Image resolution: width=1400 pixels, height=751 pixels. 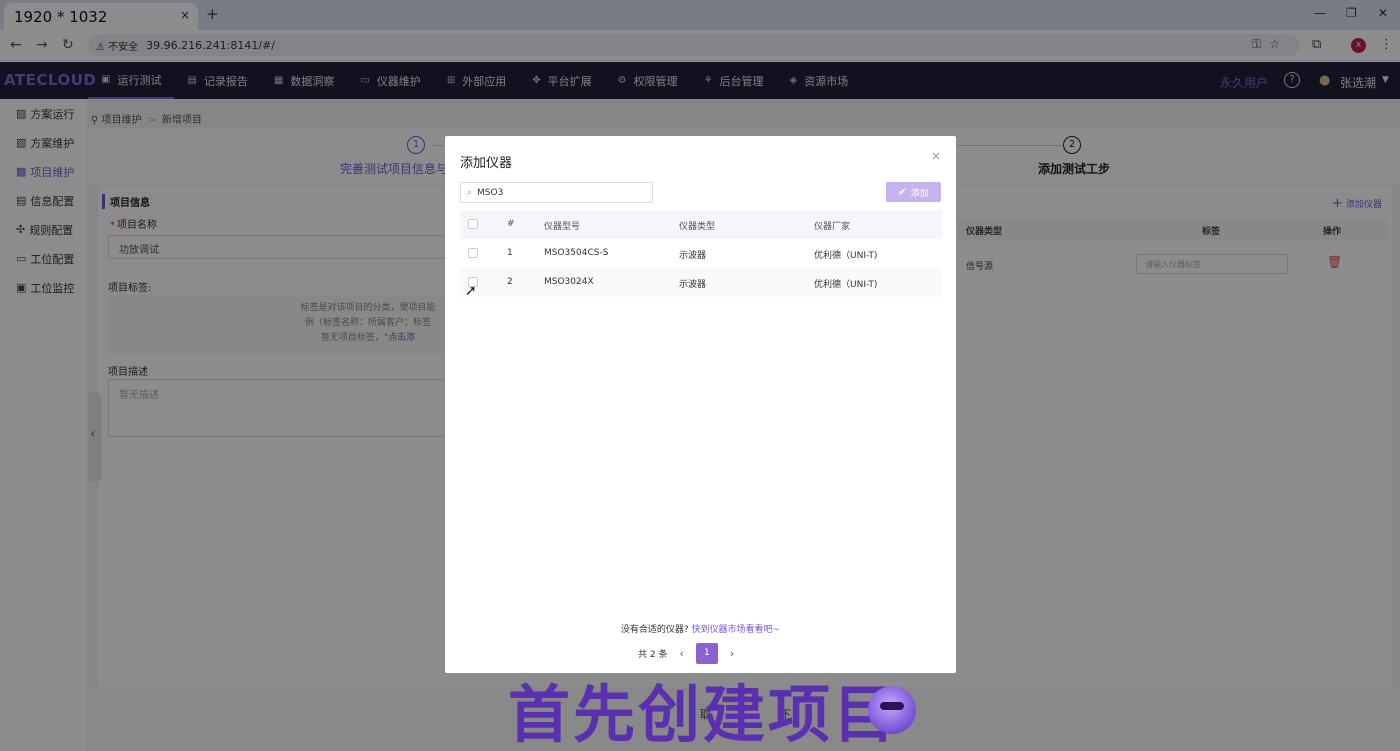 What do you see at coordinates (681, 653) in the screenshot?
I see `prev-page-icon: ‹` at bounding box center [681, 653].